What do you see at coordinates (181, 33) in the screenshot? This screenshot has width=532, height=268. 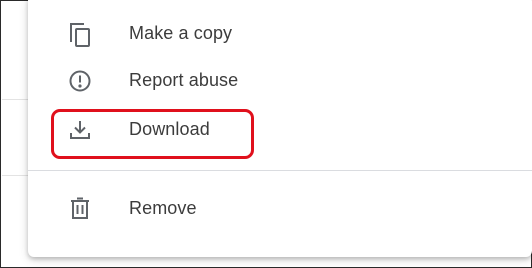 I see `menu-item-label: Make a copy` at bounding box center [181, 33].